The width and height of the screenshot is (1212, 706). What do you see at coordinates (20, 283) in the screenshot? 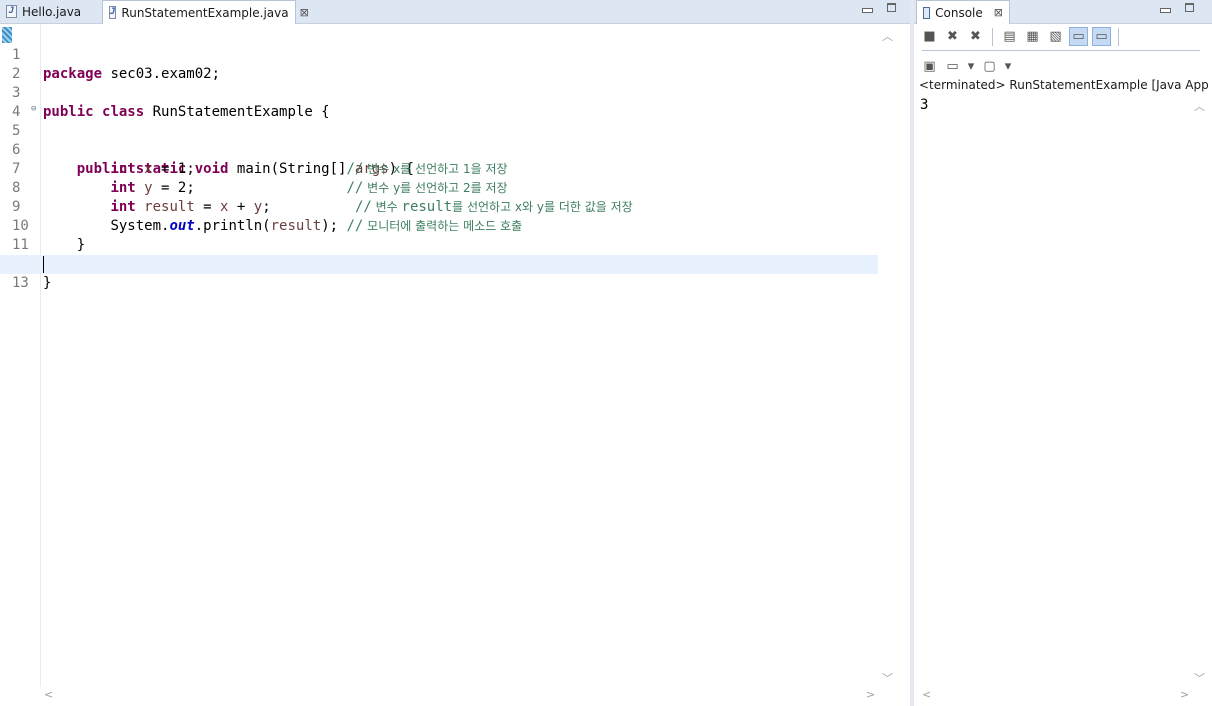
I see `line-number: 13` at bounding box center [20, 283].